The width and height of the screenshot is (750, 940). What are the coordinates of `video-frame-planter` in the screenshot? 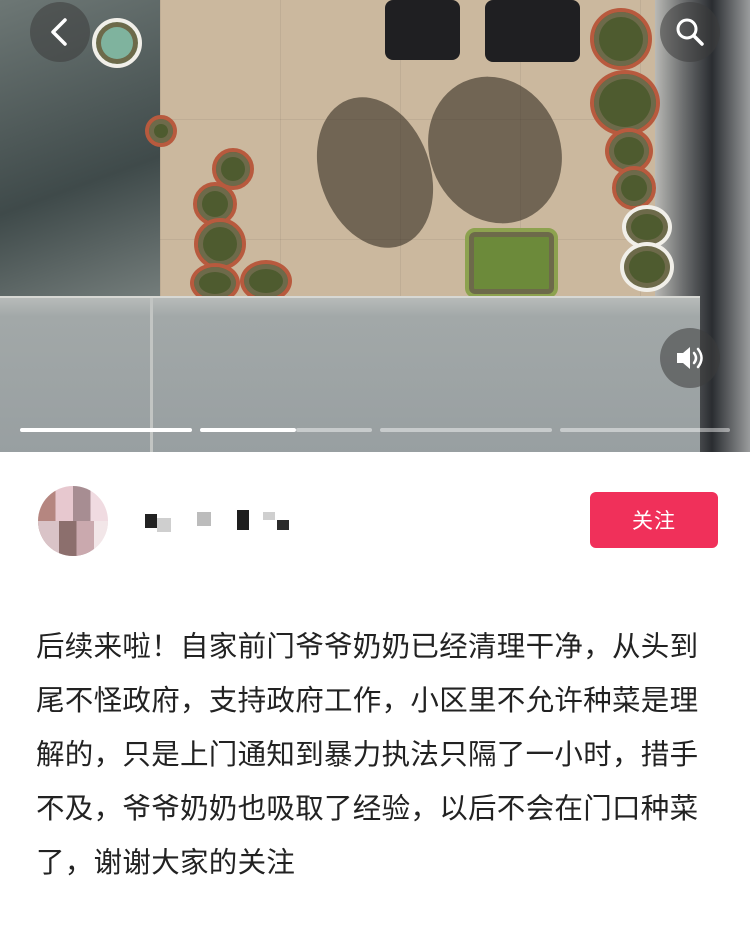 It's located at (511, 263).